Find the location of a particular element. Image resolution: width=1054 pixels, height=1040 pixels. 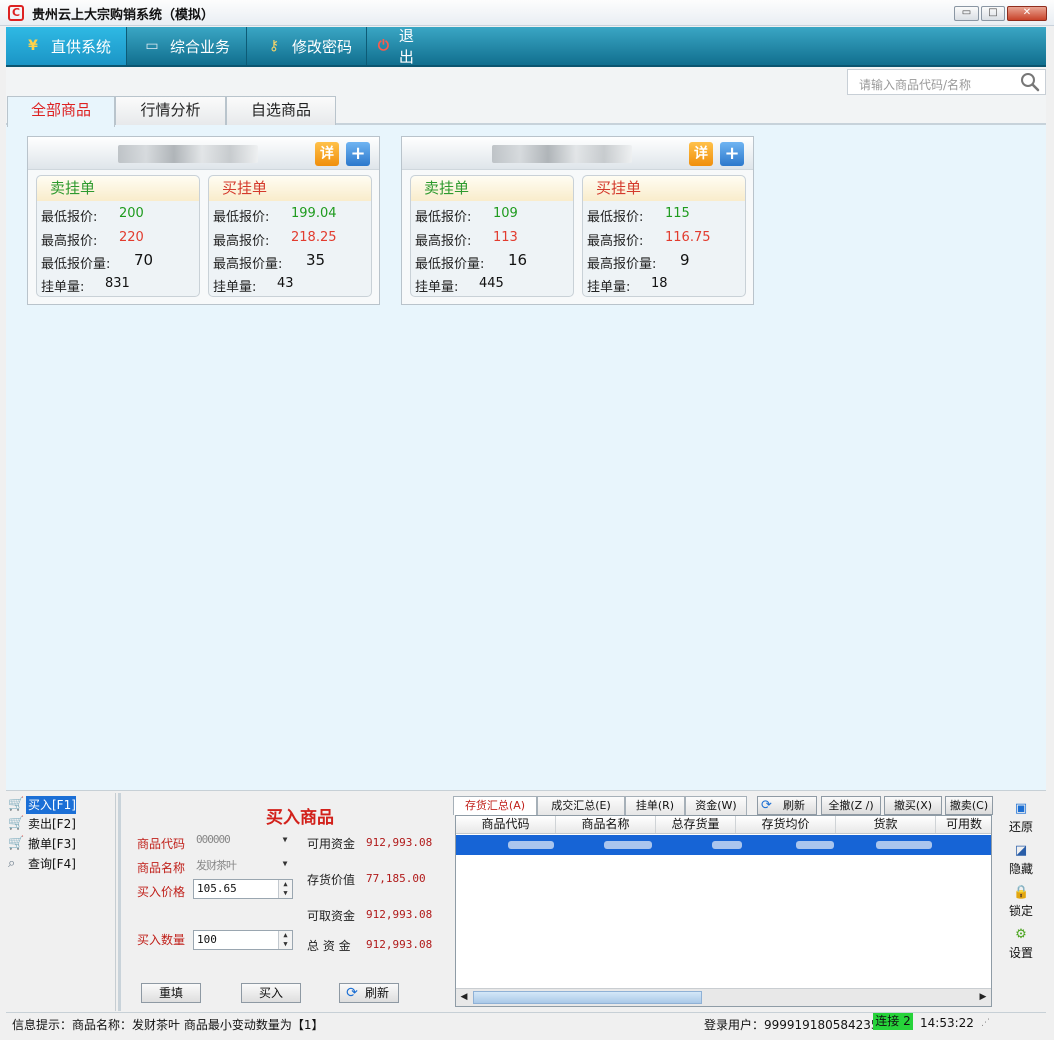

price-input: 105.65 ▲ ▼ is located at coordinates (243, 889).